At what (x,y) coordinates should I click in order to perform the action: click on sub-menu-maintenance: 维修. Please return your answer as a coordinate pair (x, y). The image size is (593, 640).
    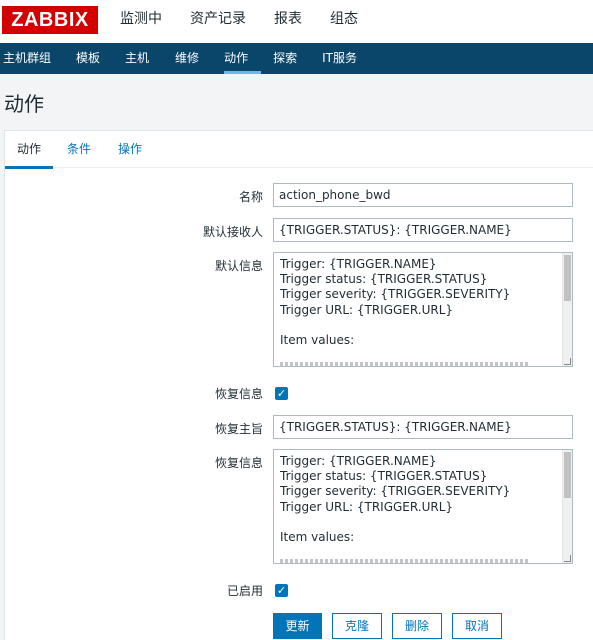
    Looking at the image, I should click on (199, 58).